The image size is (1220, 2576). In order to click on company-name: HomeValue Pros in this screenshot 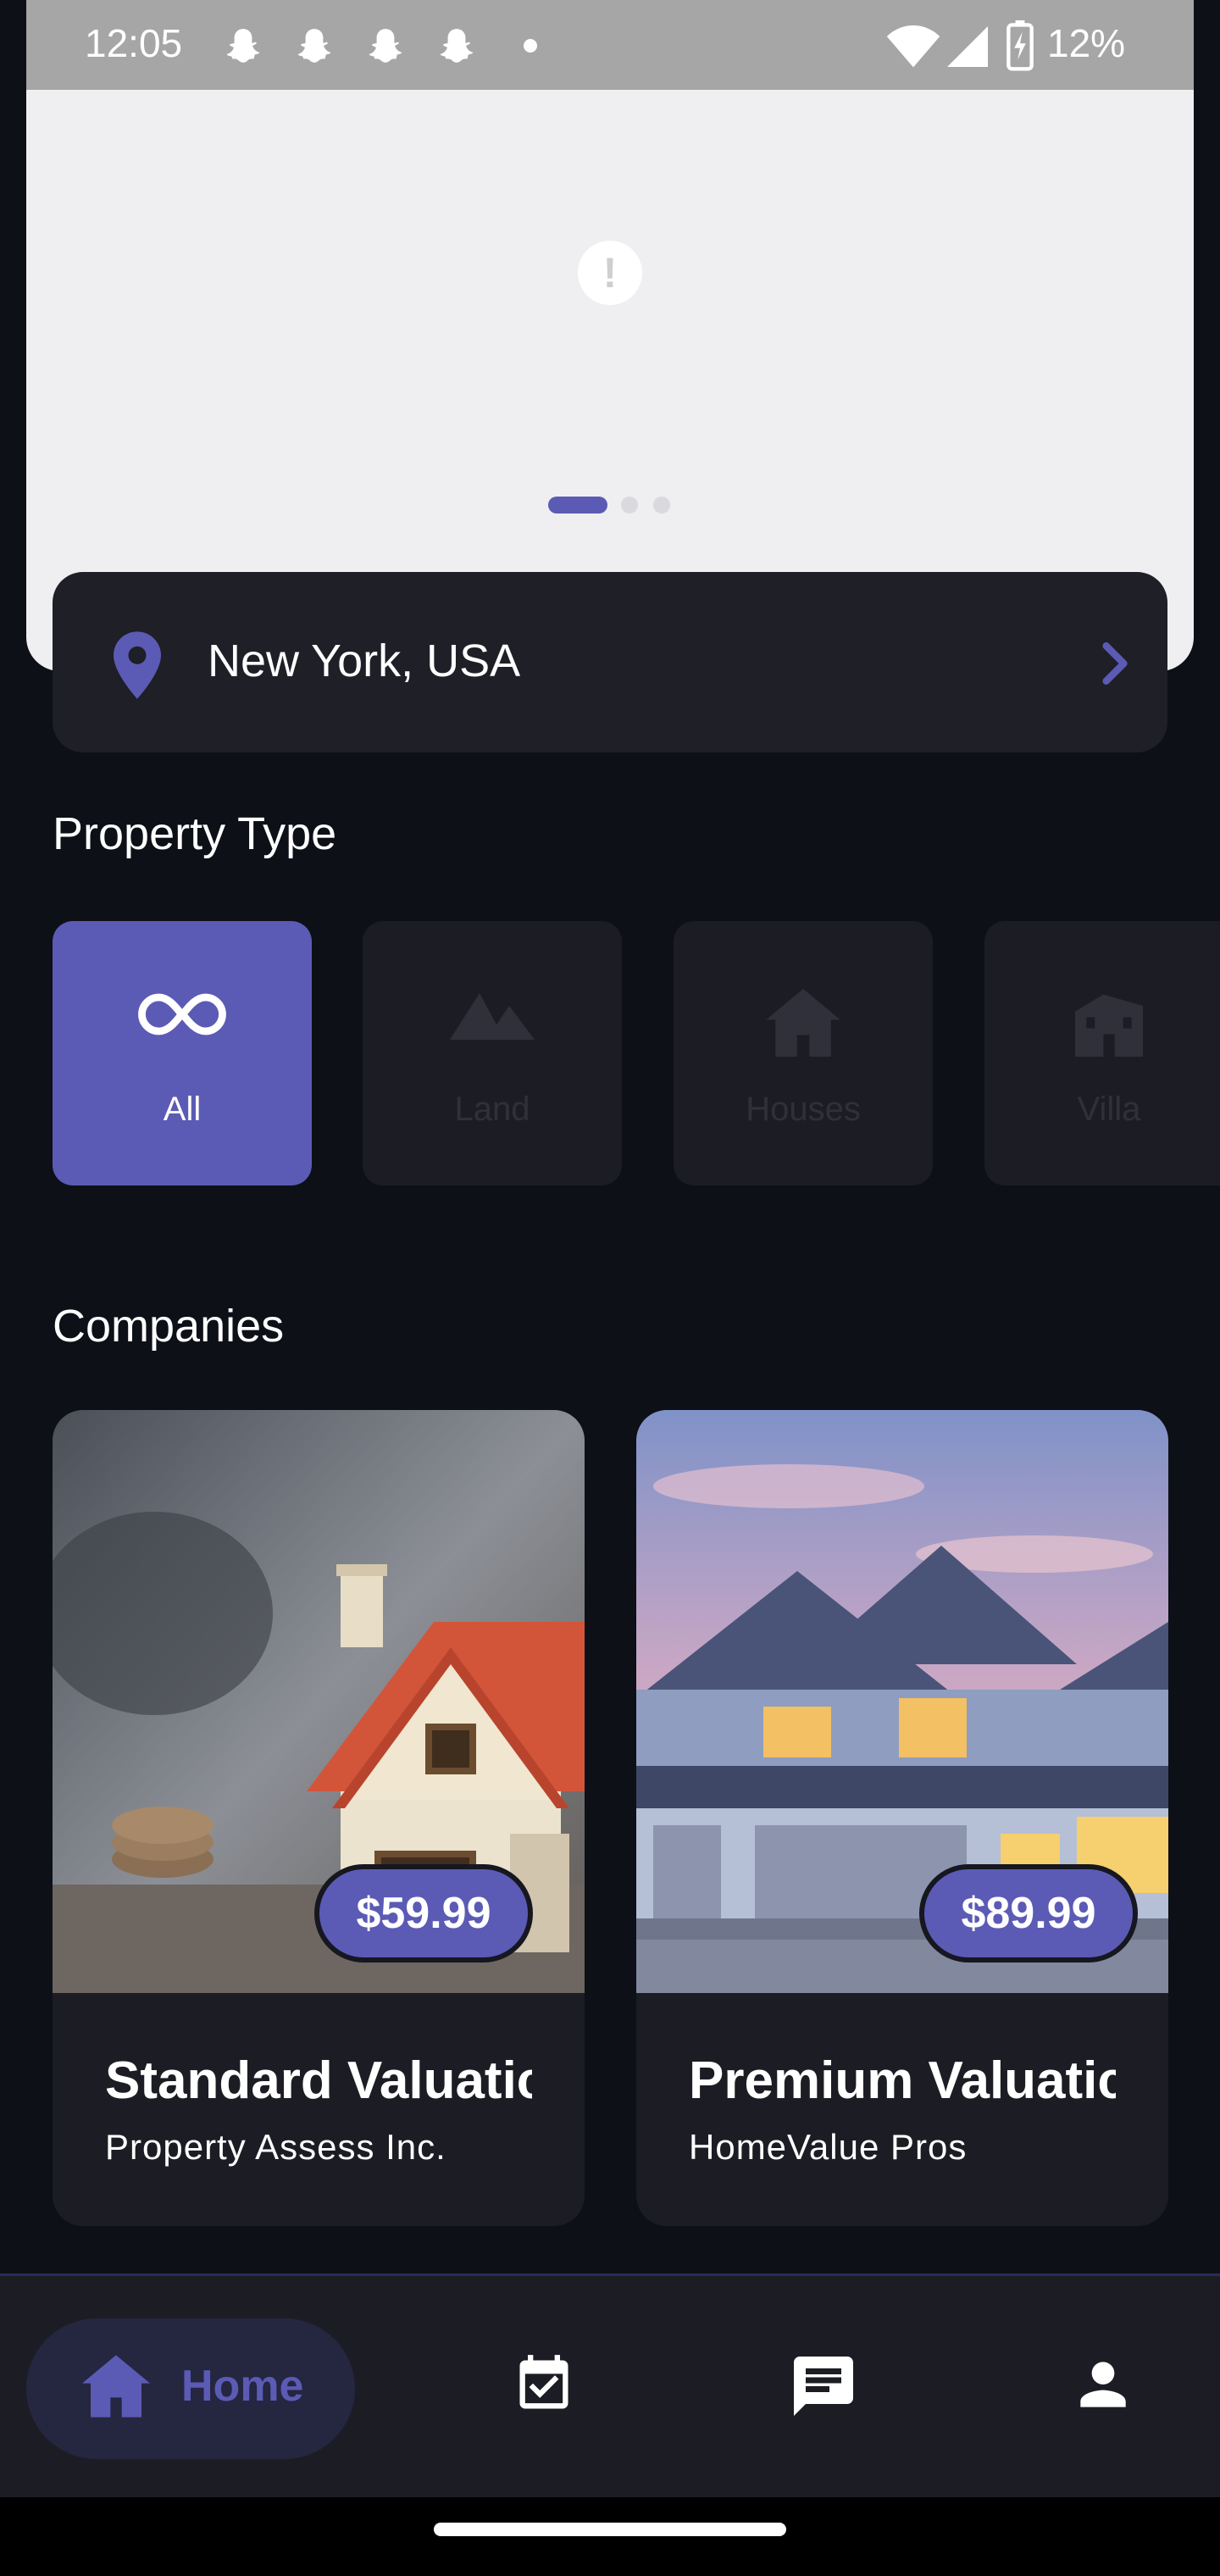, I will do `click(828, 2147)`.